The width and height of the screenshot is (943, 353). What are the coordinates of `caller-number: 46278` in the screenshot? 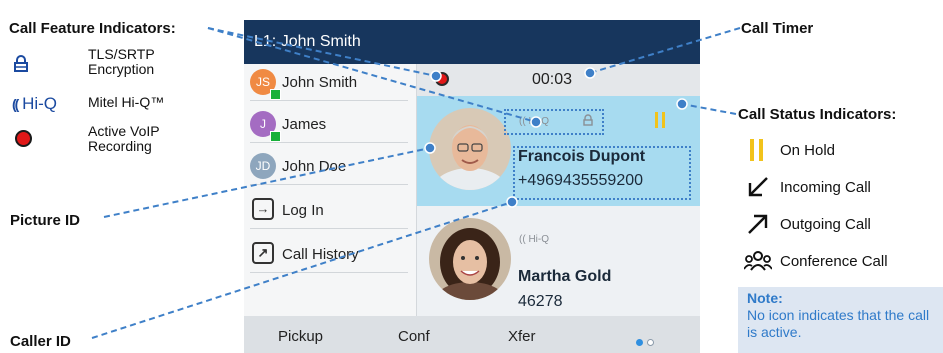 It's located at (540, 301).